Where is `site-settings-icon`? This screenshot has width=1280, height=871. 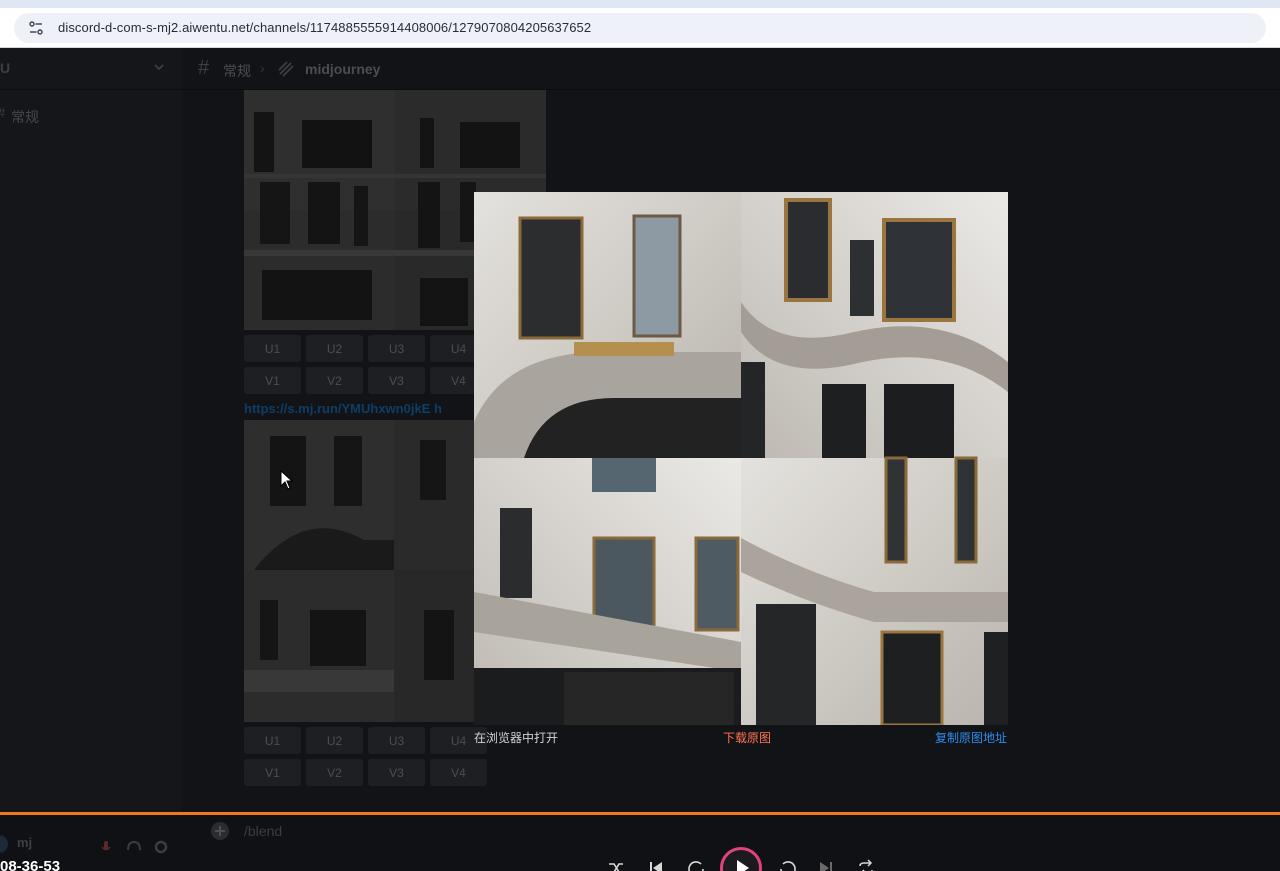 site-settings-icon is located at coordinates (36, 28).